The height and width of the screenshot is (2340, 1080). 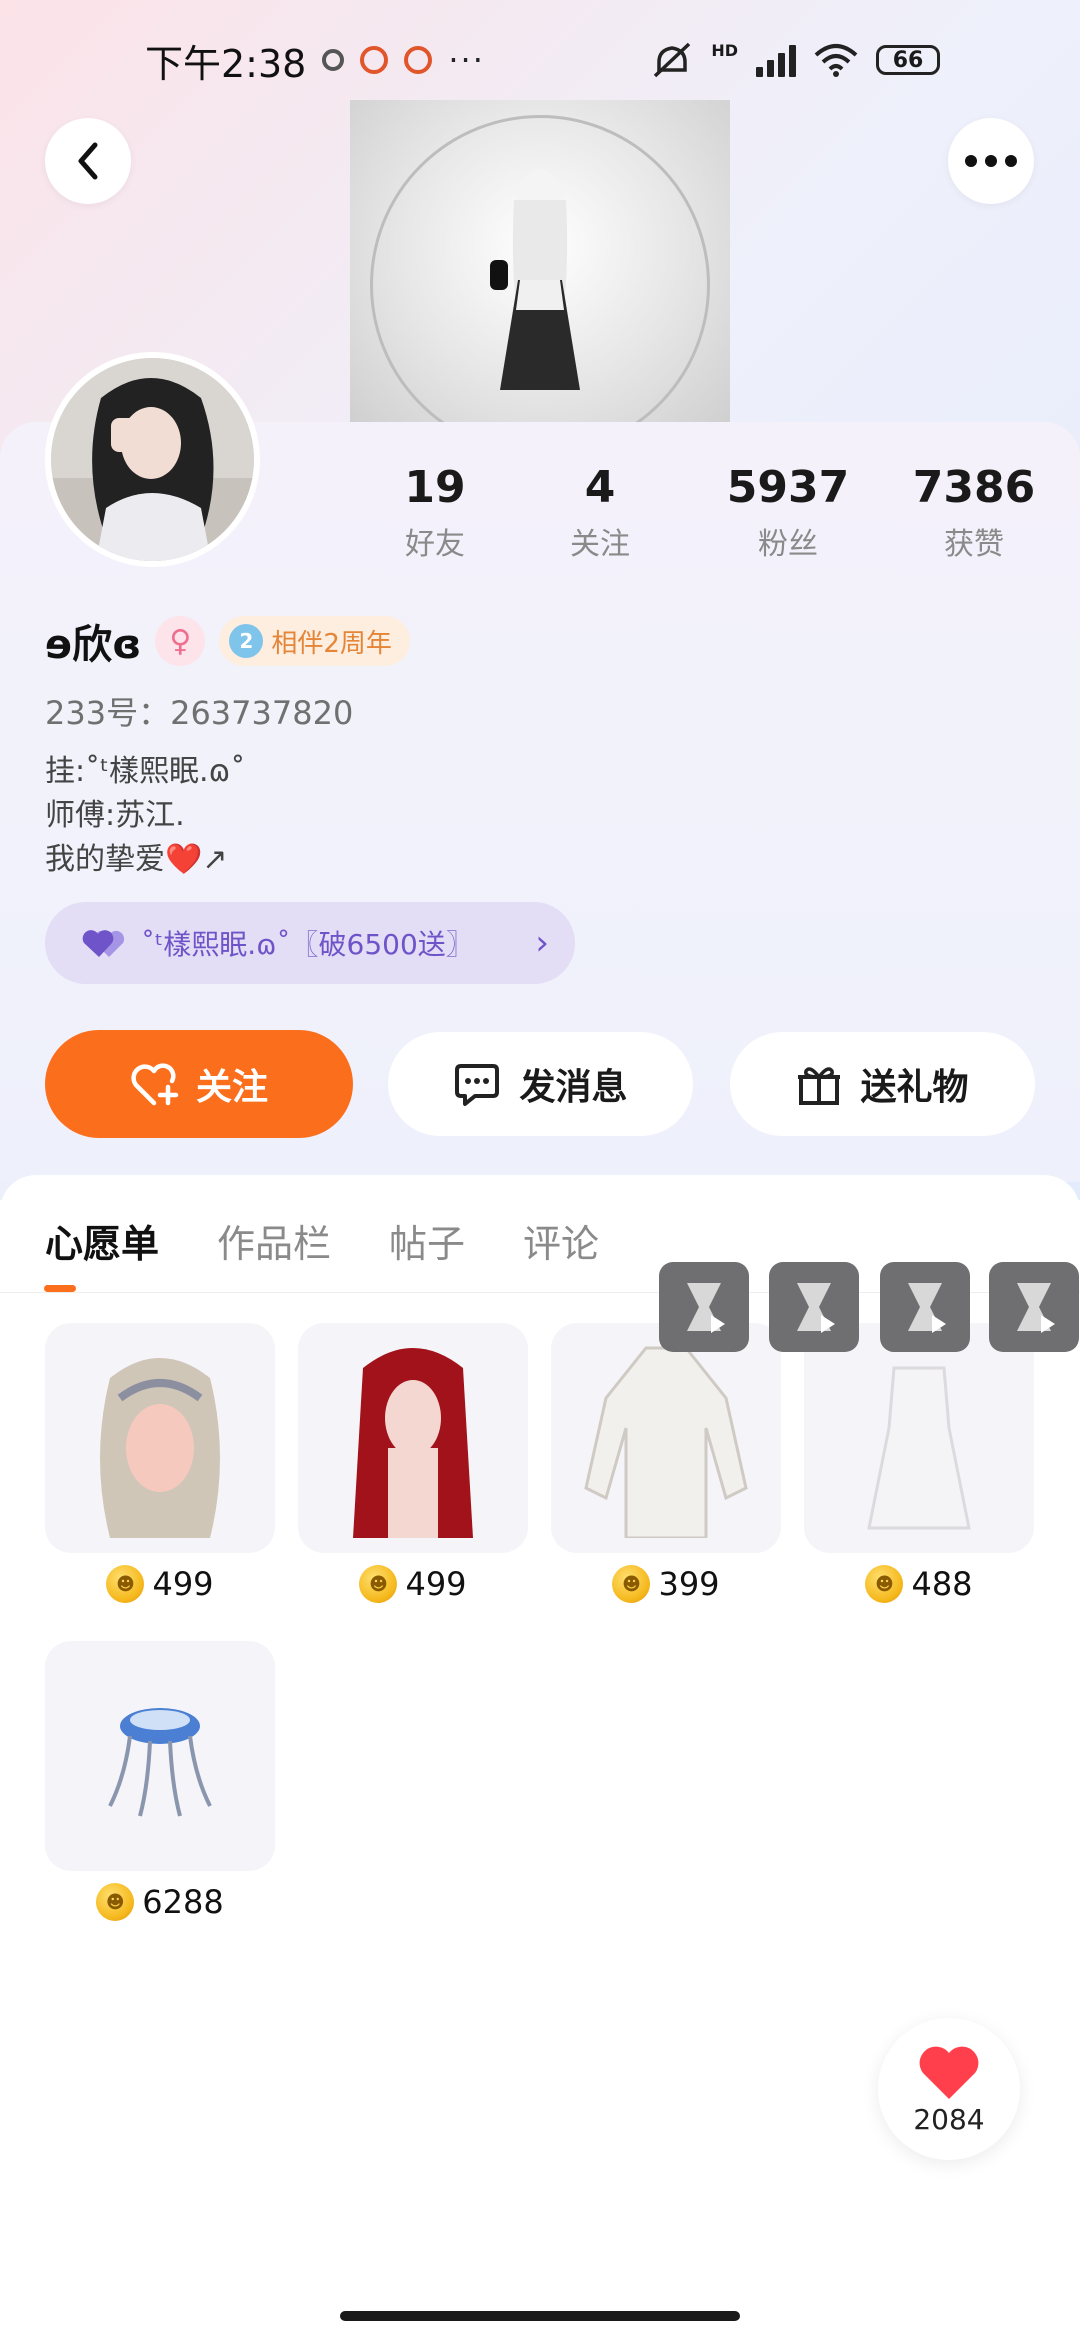 What do you see at coordinates (819, 1086) in the screenshot?
I see `gift-icon` at bounding box center [819, 1086].